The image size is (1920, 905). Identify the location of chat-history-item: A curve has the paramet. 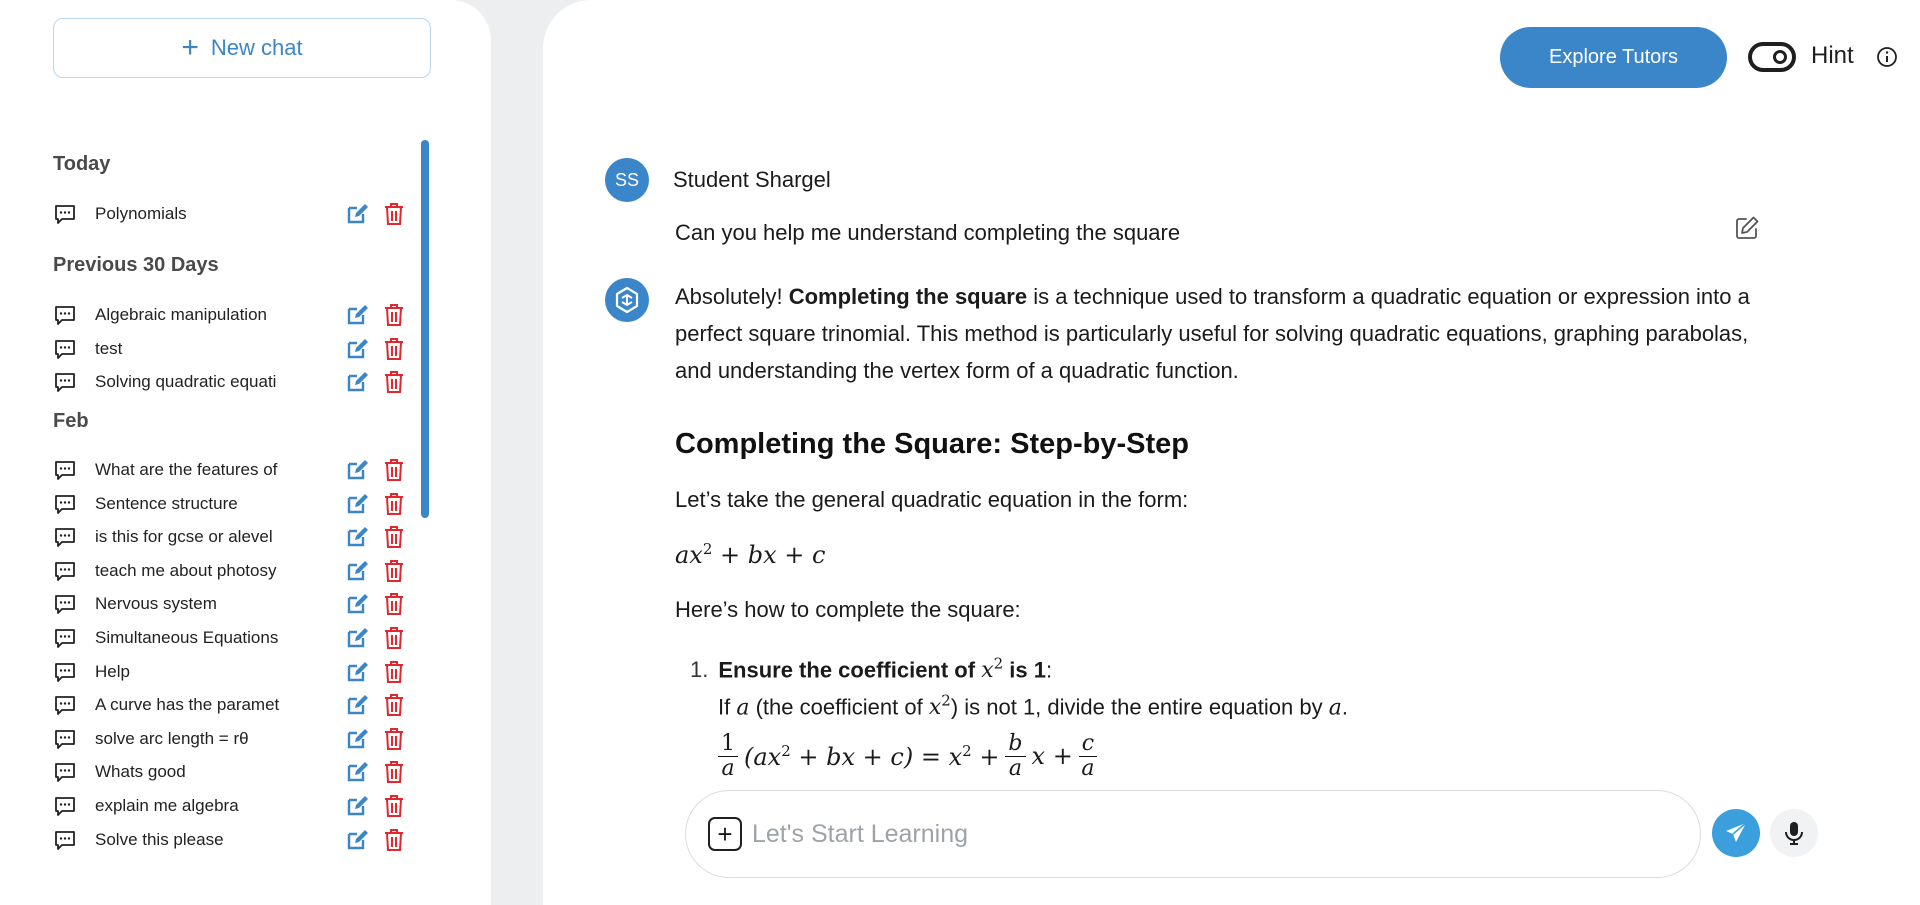
(233, 705).